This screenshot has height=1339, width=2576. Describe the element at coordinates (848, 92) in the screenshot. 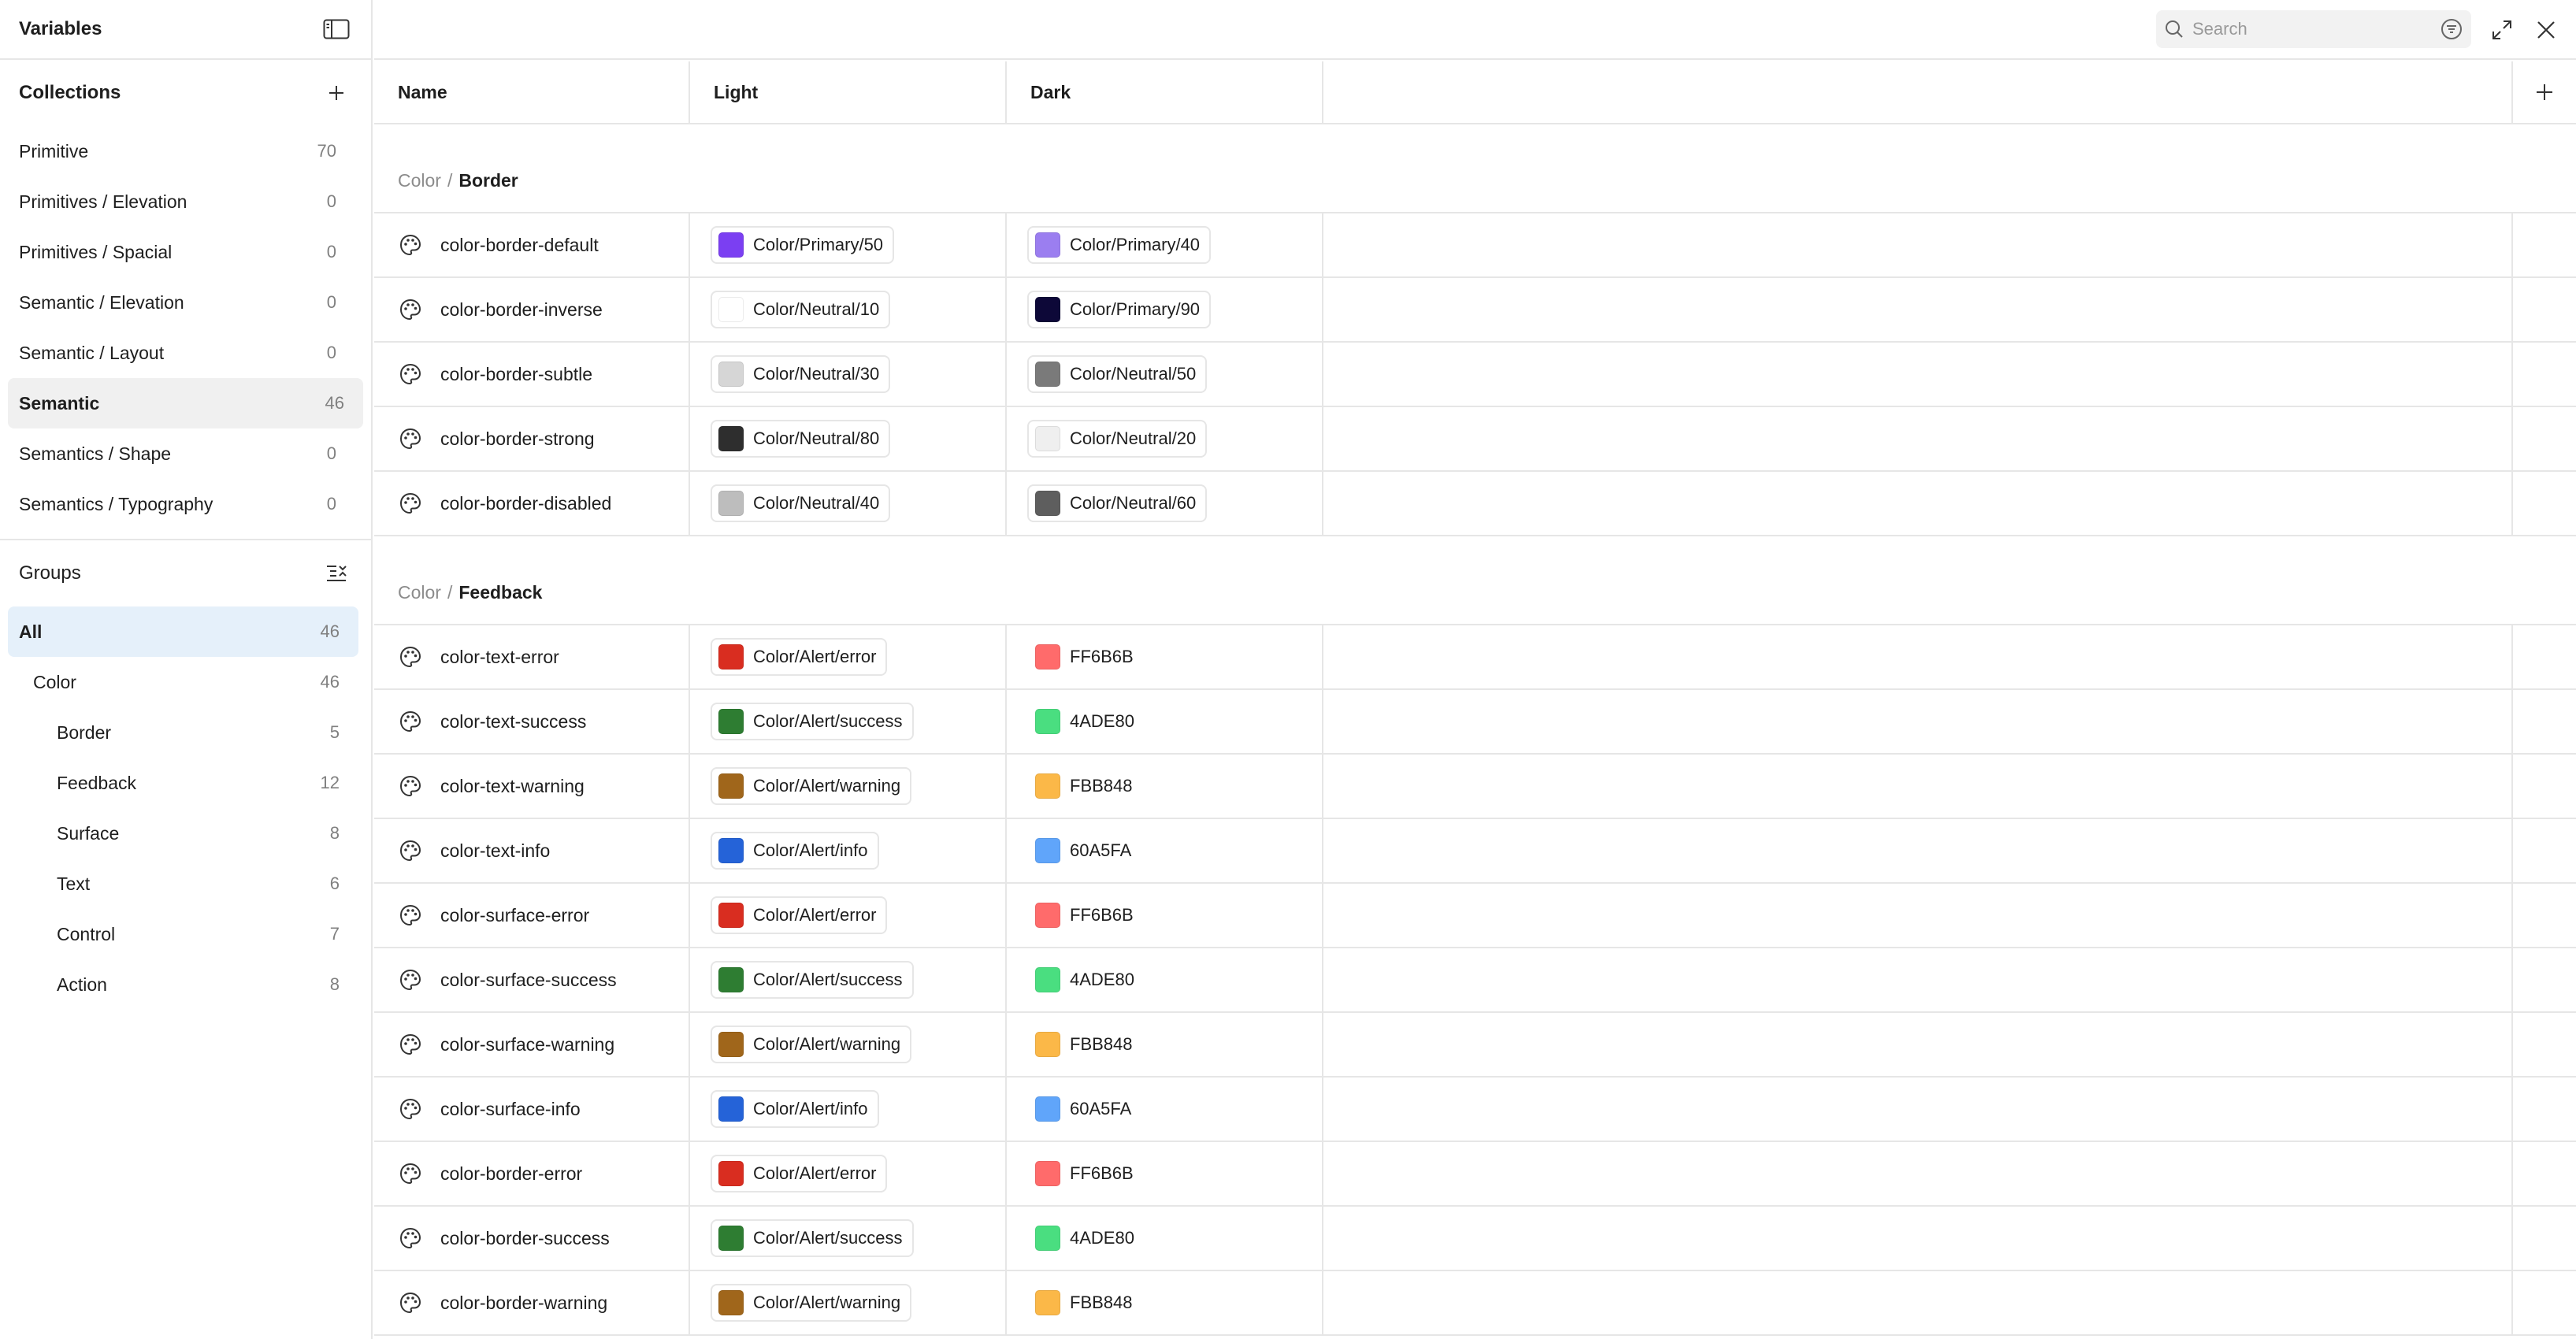

I see `column-header-light: Light` at that location.